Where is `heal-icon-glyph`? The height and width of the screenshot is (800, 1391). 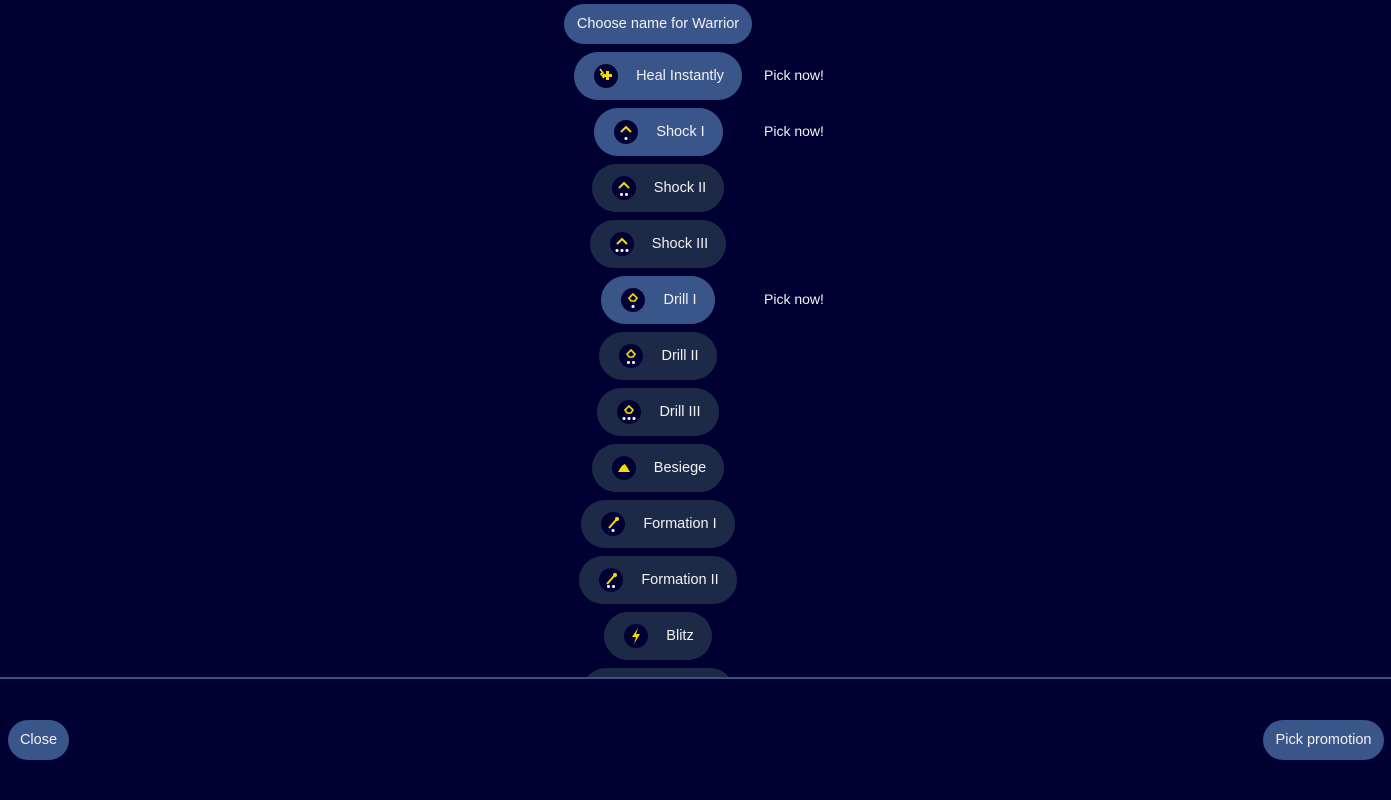 heal-icon-glyph is located at coordinates (605, 74).